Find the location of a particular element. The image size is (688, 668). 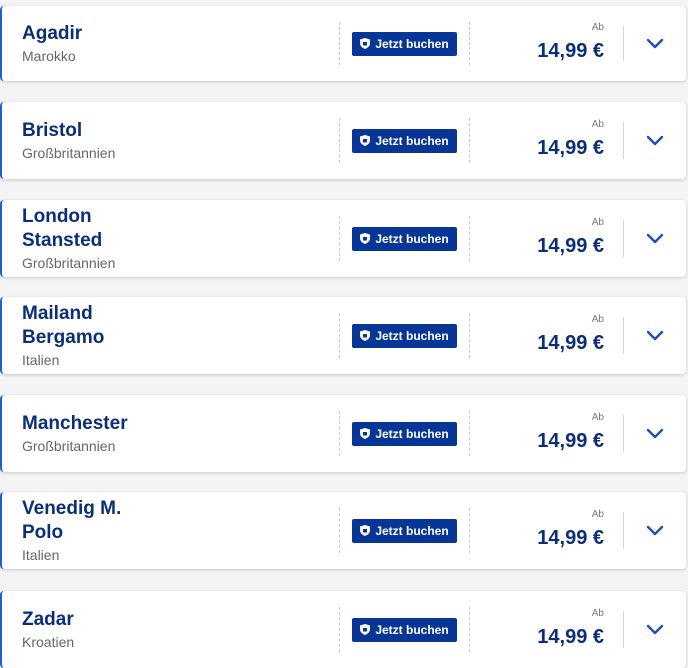

city-name: Zadar is located at coordinates (48, 619).